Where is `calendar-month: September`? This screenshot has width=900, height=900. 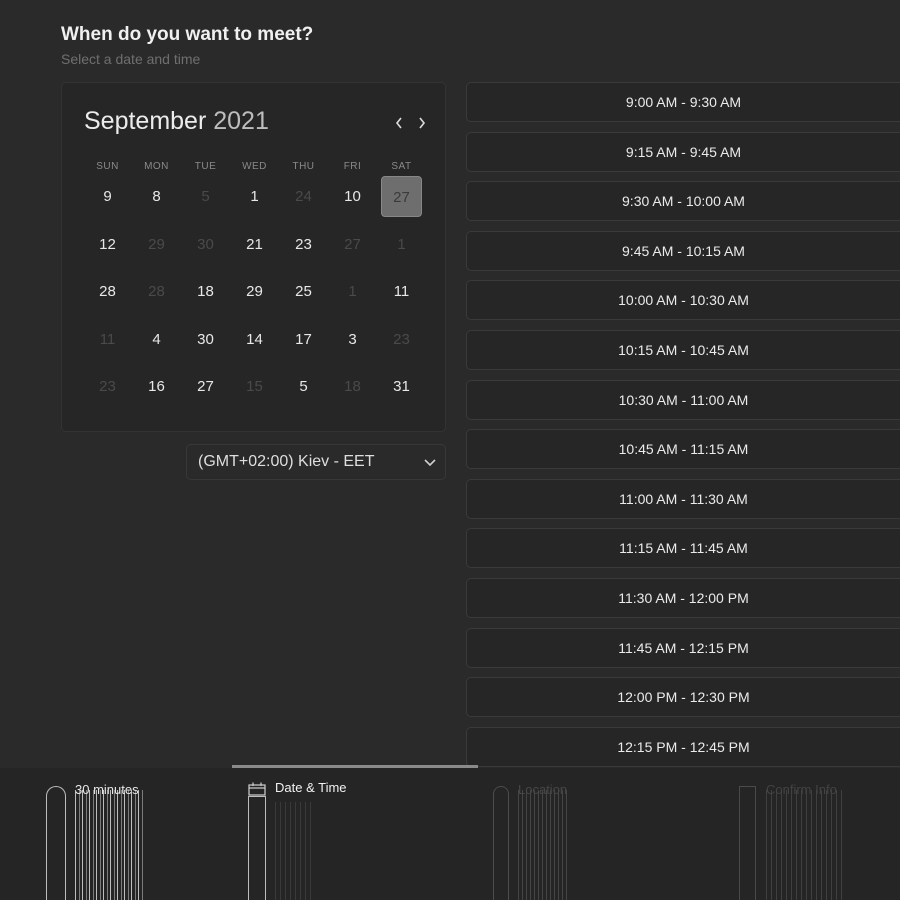 calendar-month: September is located at coordinates (145, 121).